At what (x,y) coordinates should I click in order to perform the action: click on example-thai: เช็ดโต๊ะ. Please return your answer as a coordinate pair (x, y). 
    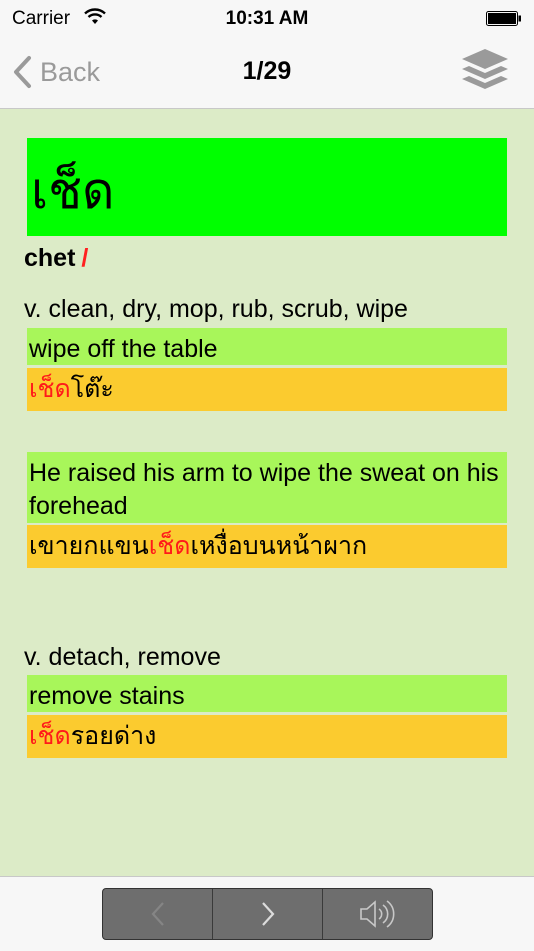
    Looking at the image, I should click on (267, 389).